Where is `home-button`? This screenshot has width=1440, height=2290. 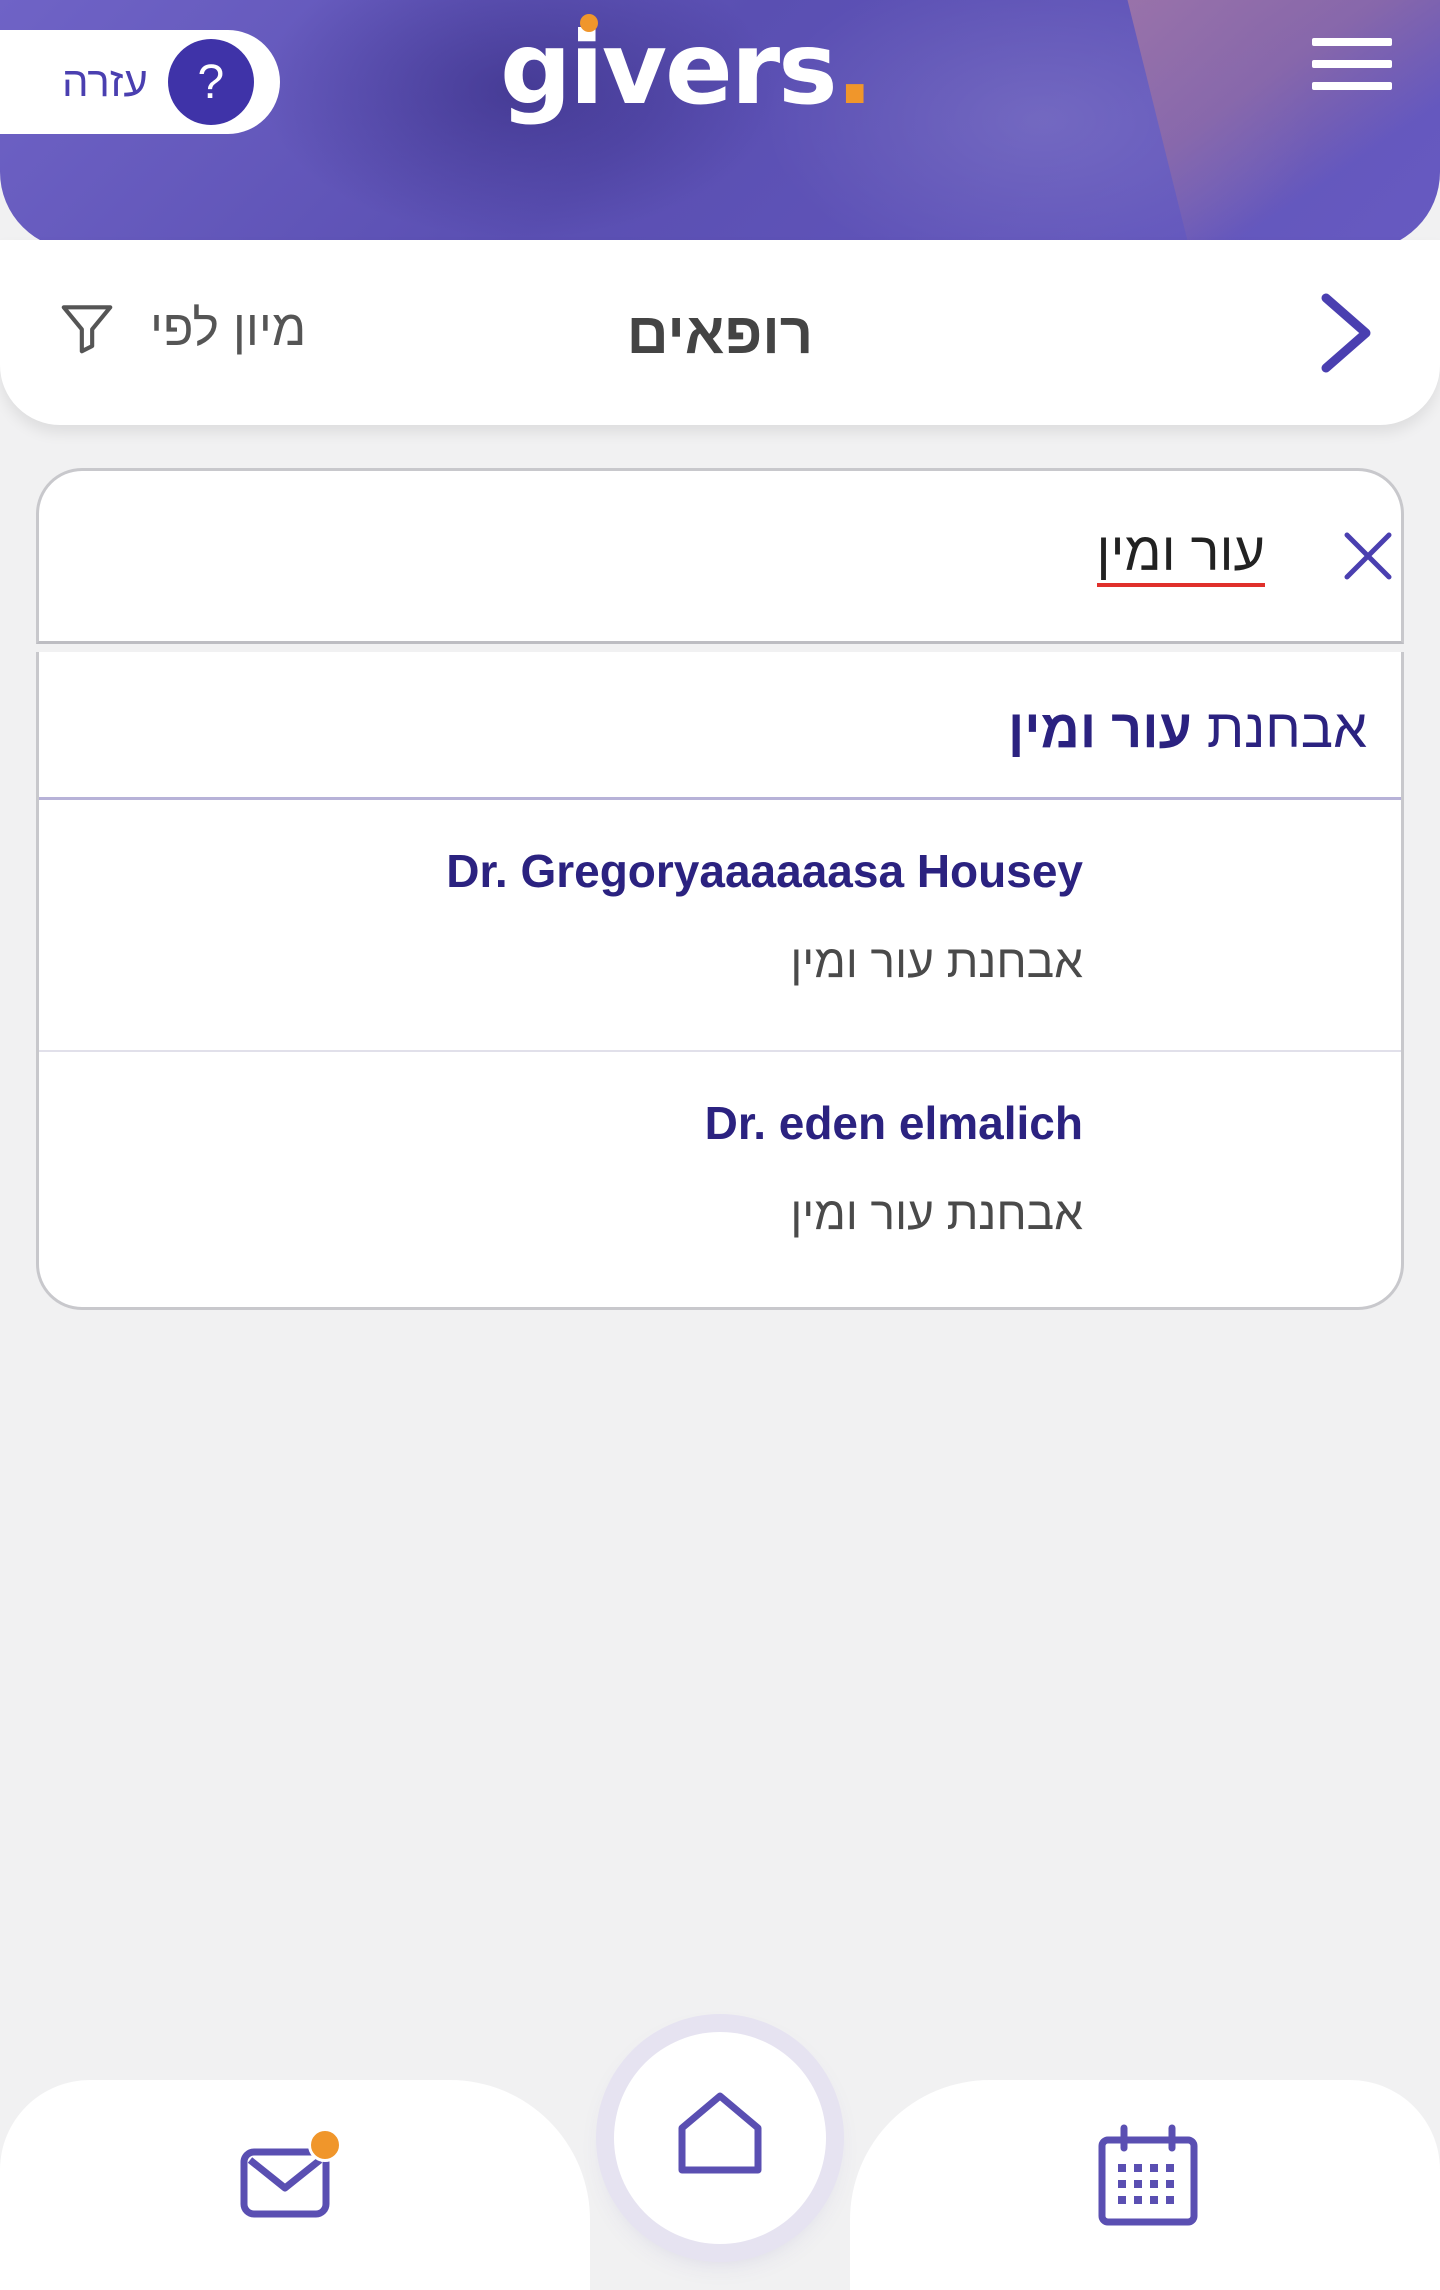 home-button is located at coordinates (720, 2138).